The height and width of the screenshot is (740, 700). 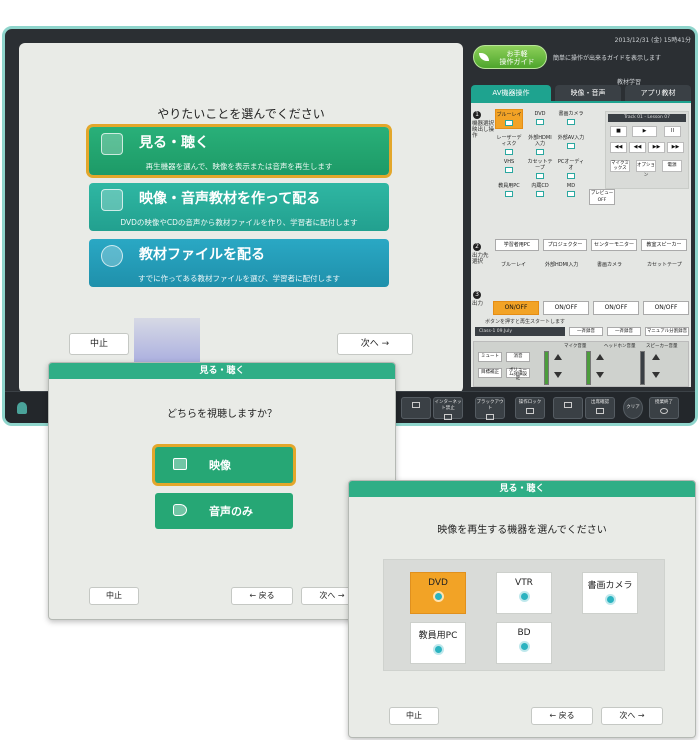 I want to click on device-md: MD, so click(x=571, y=191).